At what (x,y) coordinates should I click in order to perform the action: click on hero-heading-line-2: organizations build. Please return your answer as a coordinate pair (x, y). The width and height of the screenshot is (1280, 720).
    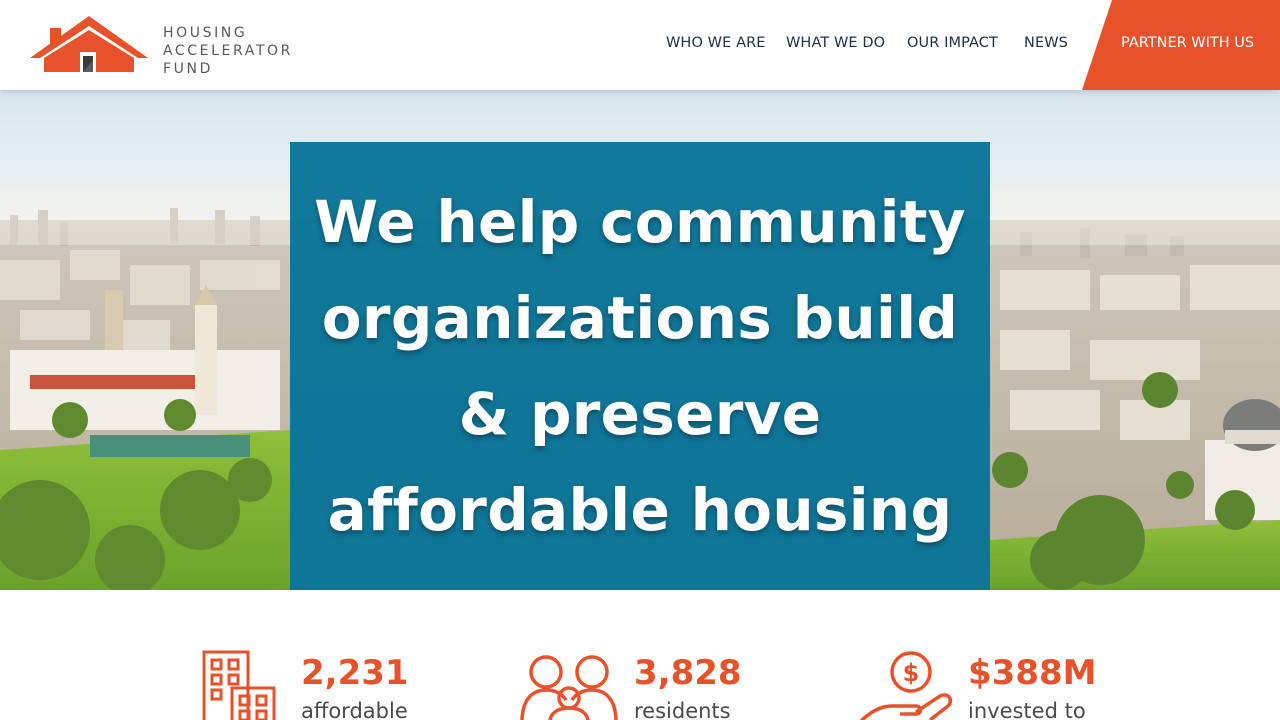
    Looking at the image, I should click on (640, 318).